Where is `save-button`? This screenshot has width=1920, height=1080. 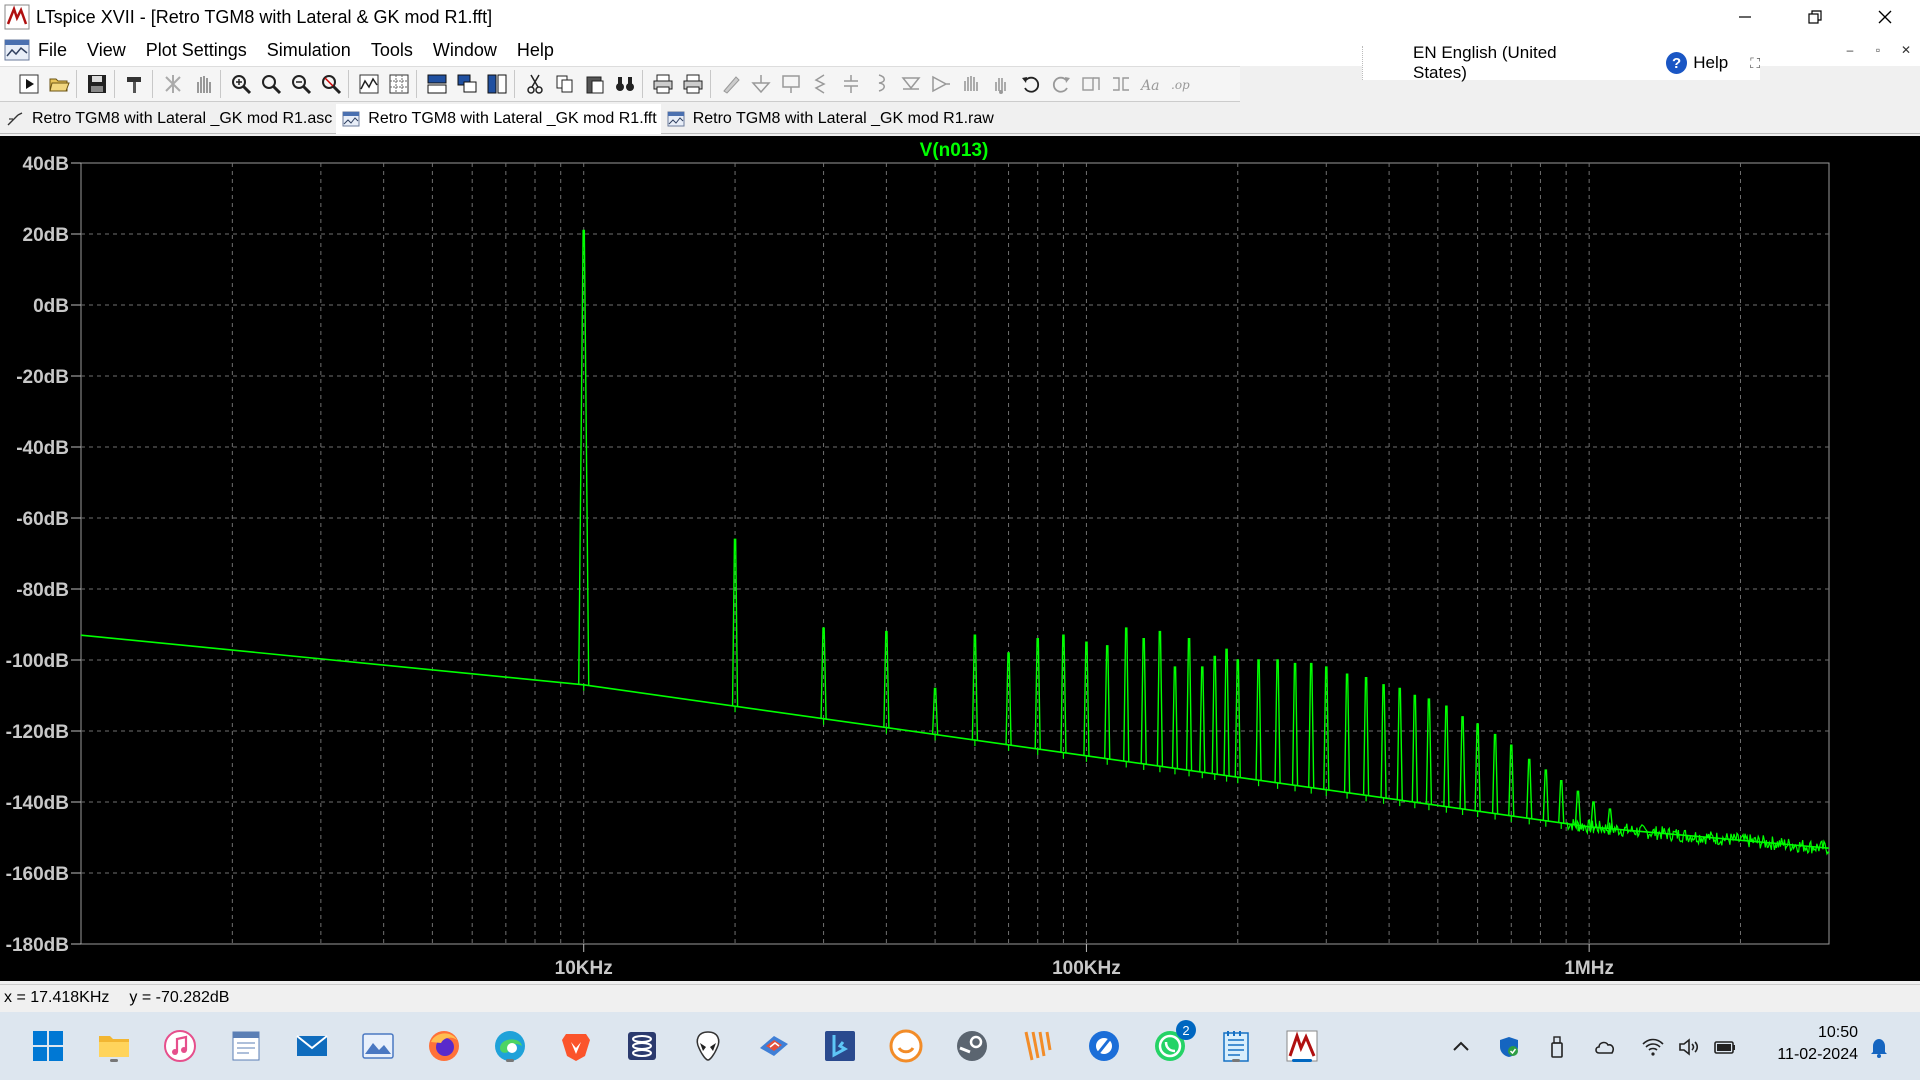
save-button is located at coordinates (97, 84).